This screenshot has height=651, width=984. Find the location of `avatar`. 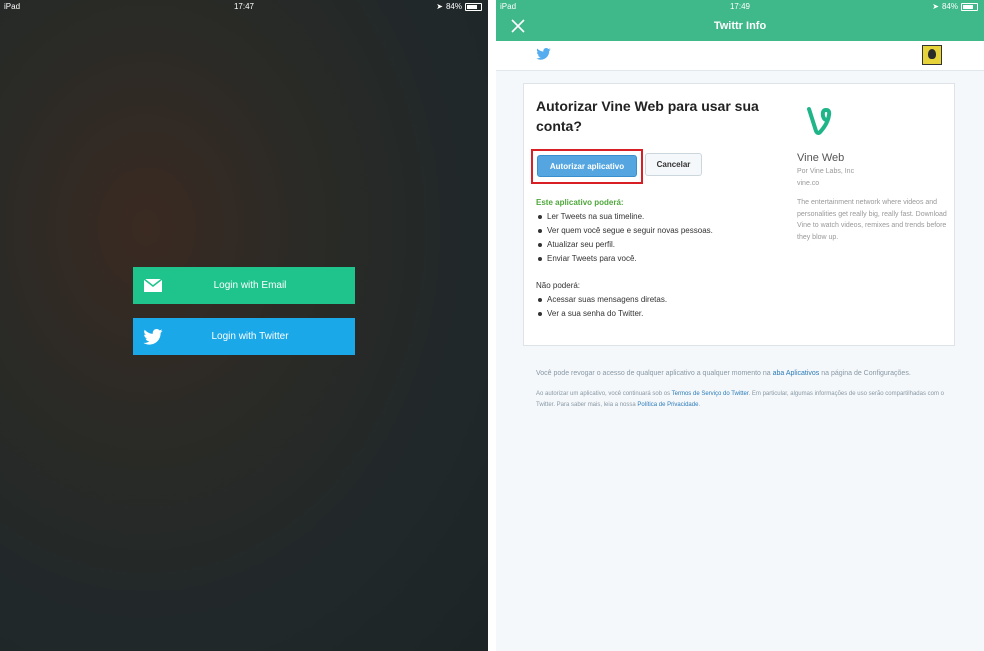

avatar is located at coordinates (932, 55).